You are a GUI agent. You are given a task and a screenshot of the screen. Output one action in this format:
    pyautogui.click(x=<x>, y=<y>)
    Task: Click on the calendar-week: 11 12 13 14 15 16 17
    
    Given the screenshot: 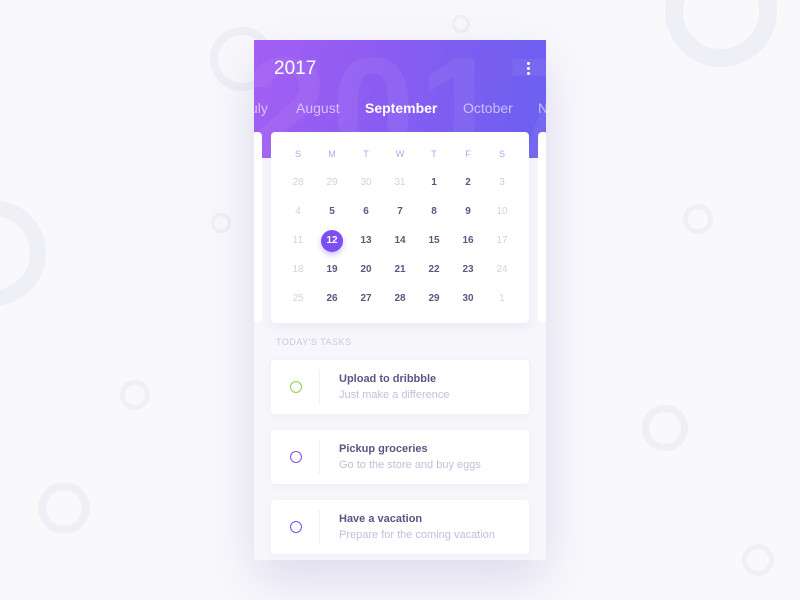 What is the action you would take?
    pyautogui.click(x=400, y=241)
    